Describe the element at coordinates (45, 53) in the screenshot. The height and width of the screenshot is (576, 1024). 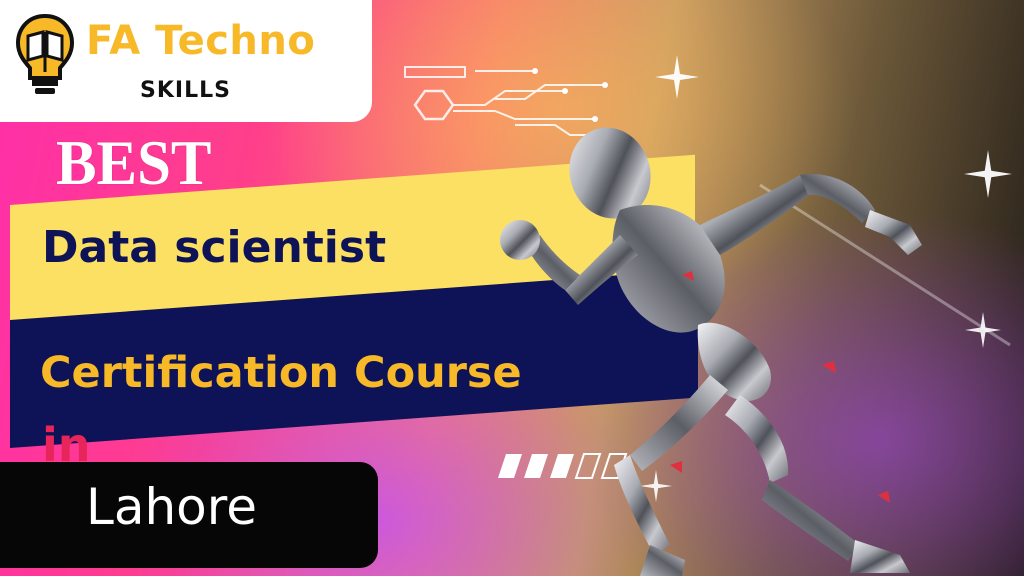
I see `lightbulb-book-icon` at that location.